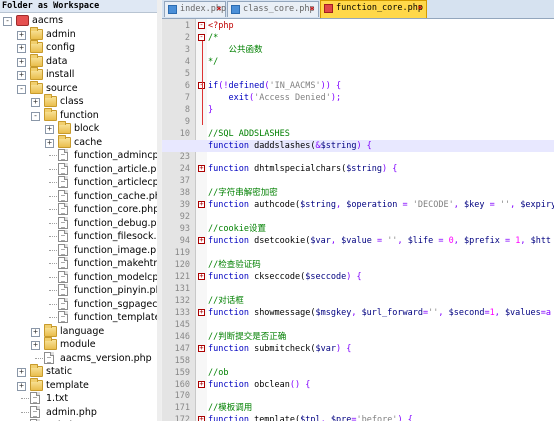 The height and width of the screenshot is (421, 554). Describe the element at coordinates (358, 50) in the screenshot. I see `code-line: 公共函数` at that location.